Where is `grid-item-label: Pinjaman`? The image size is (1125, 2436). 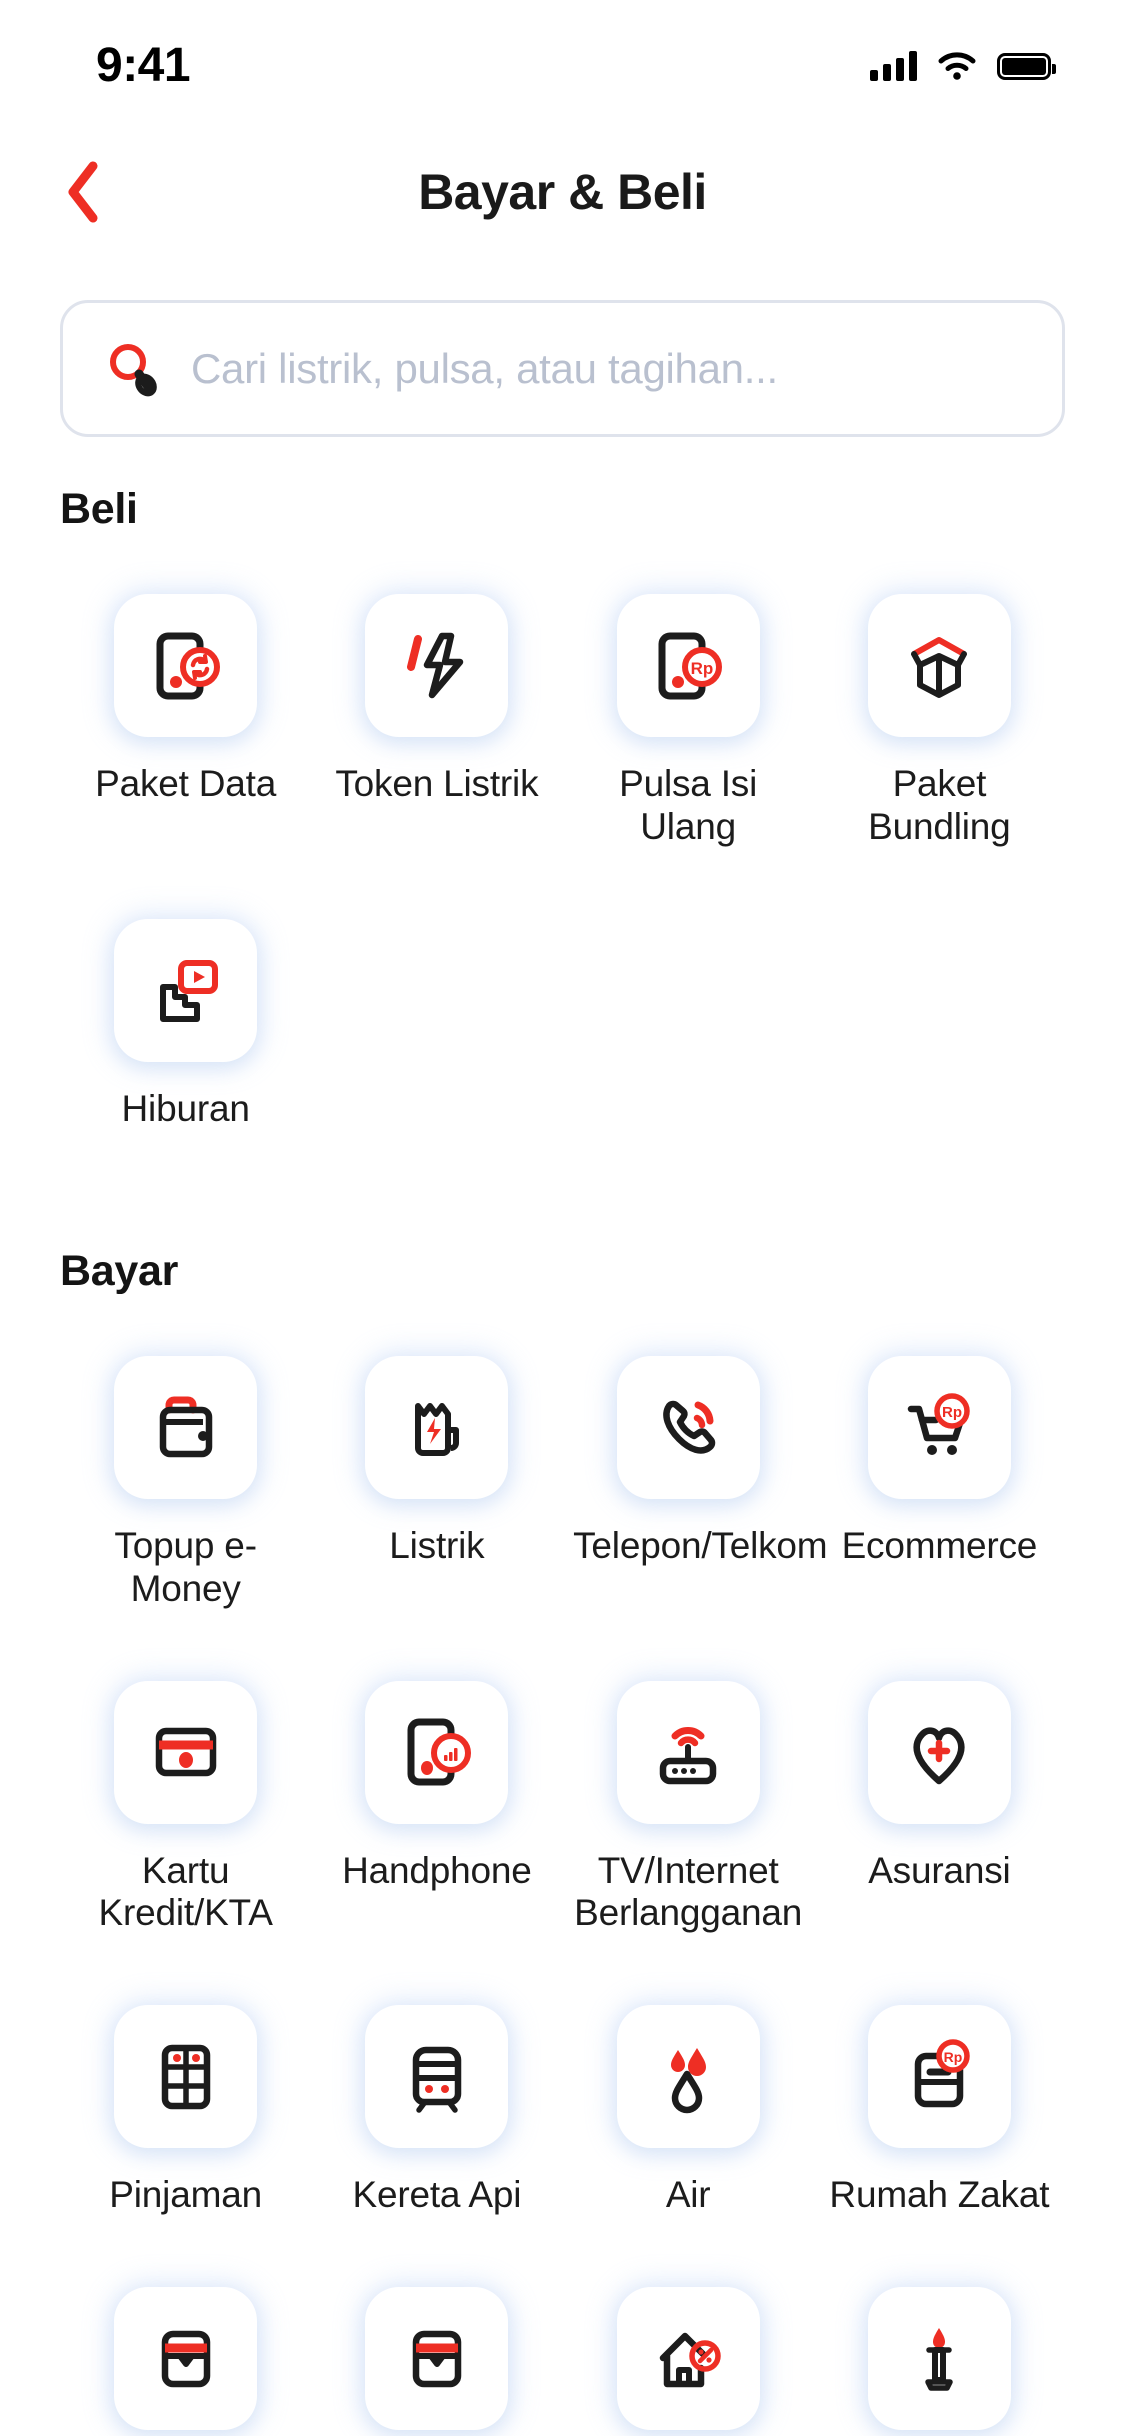
grid-item-label: Pinjaman is located at coordinates (185, 2195).